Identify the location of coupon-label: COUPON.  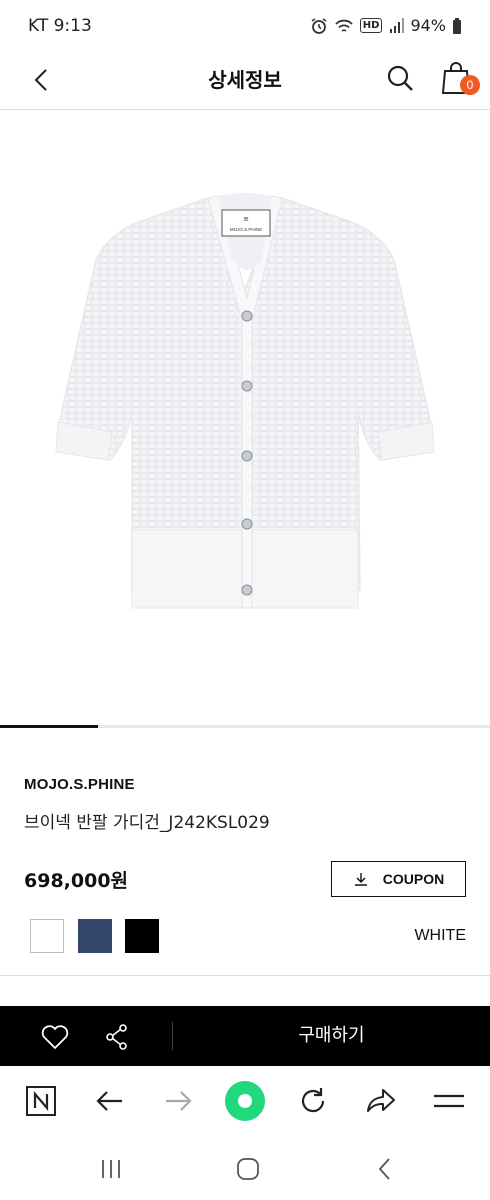
(413, 879).